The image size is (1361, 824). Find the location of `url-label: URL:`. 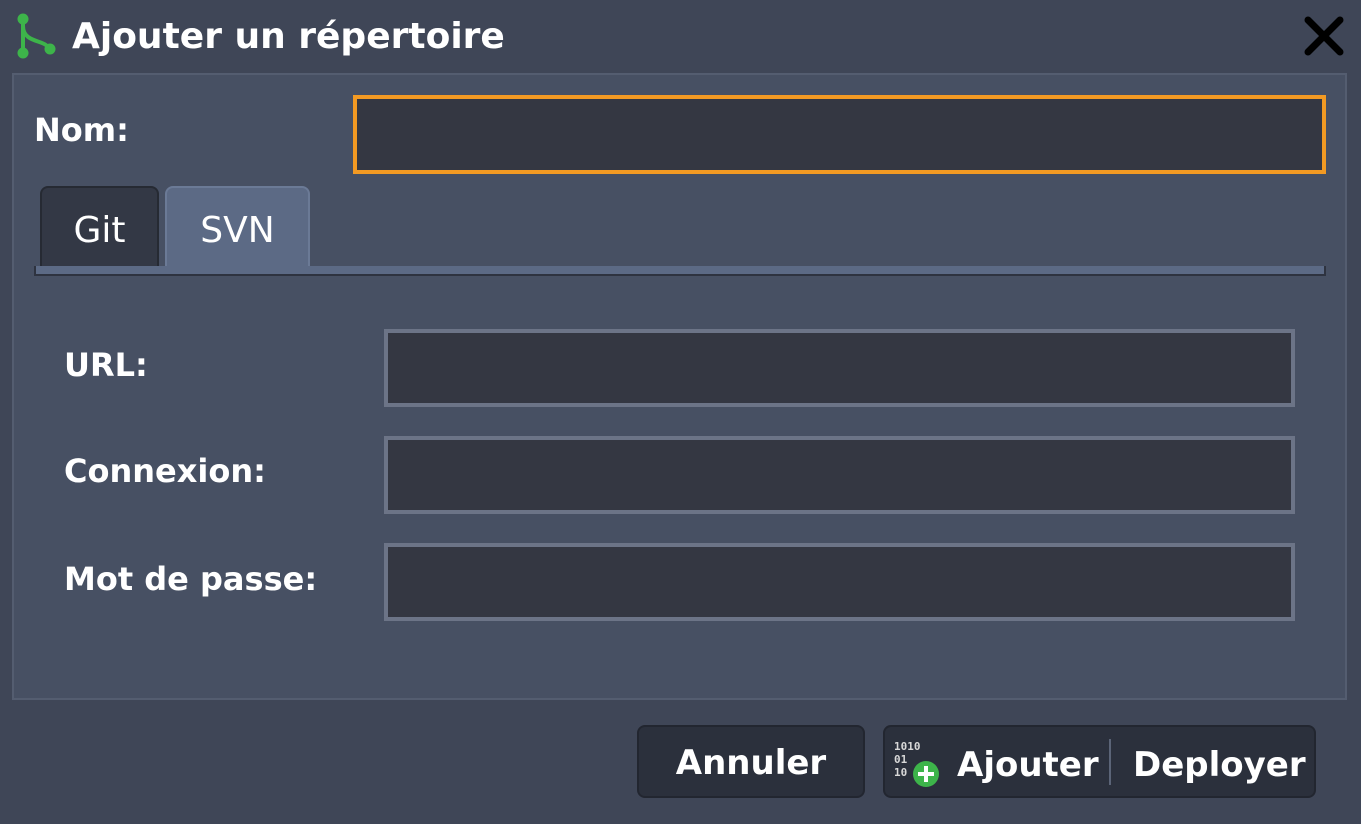

url-label: URL: is located at coordinates (106, 365).